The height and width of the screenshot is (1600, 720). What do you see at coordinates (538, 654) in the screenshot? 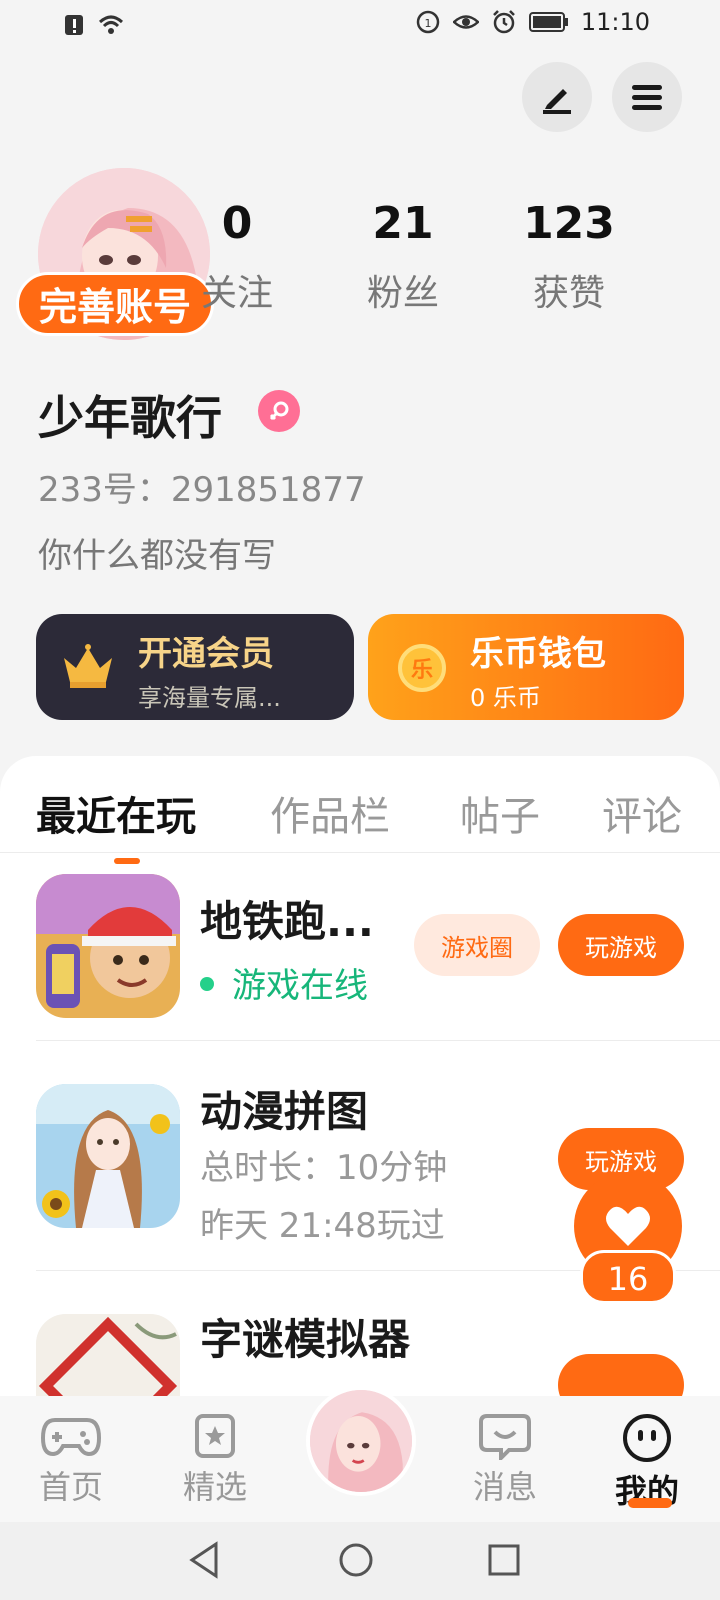
I see `wallet-title: 乐币钱包` at bounding box center [538, 654].